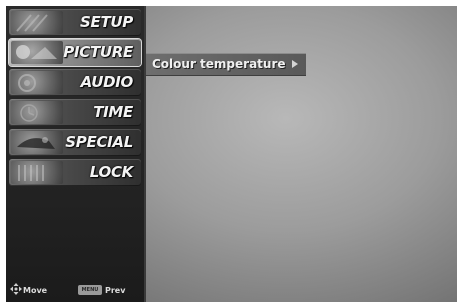  Describe the element at coordinates (37, 172) in the screenshot. I see `lock-thumbnail-icon` at that location.